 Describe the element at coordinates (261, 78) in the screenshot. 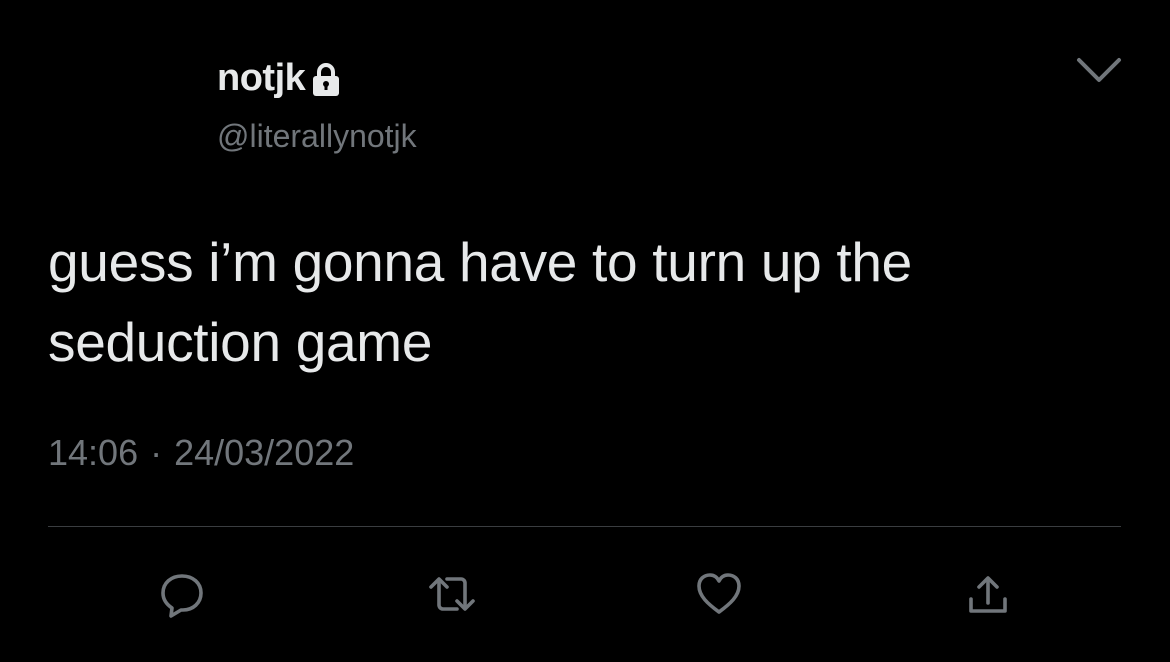

I see `author-display-name: notjk` at that location.